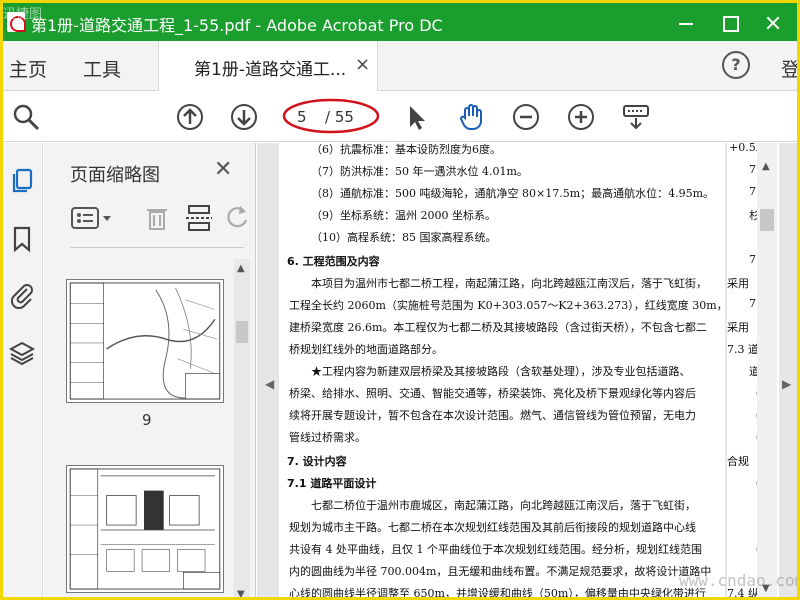 This screenshot has width=800, height=600. Describe the element at coordinates (773, 22) in the screenshot. I see `close-window-button` at that location.